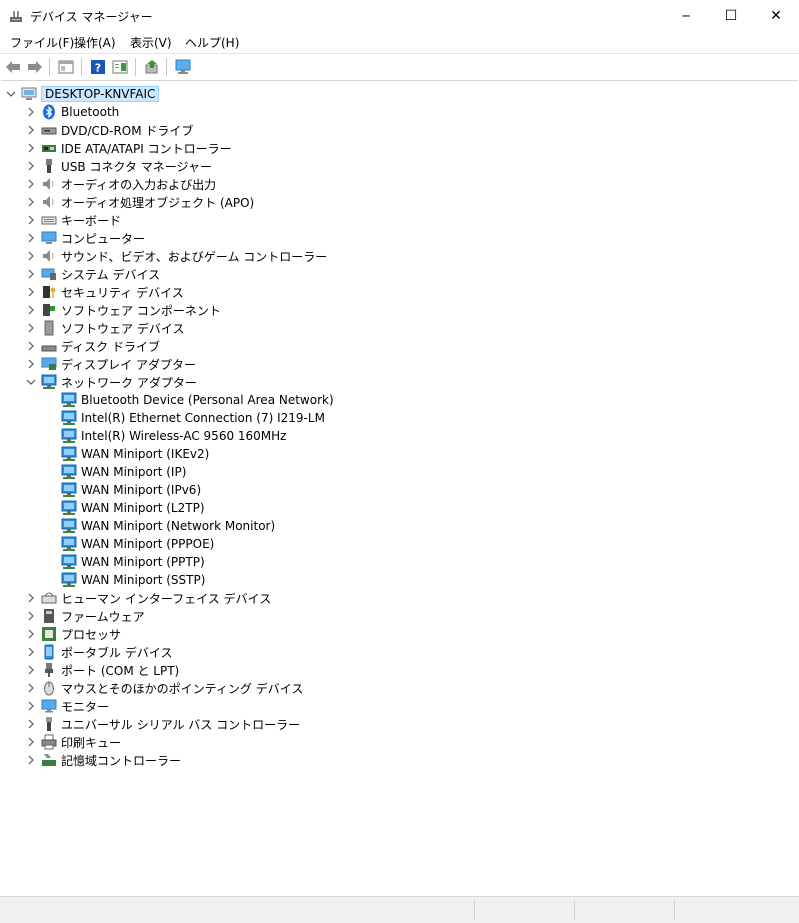 The width and height of the screenshot is (799, 923). I want to click on menu-view: 表示(V), so click(151, 42).